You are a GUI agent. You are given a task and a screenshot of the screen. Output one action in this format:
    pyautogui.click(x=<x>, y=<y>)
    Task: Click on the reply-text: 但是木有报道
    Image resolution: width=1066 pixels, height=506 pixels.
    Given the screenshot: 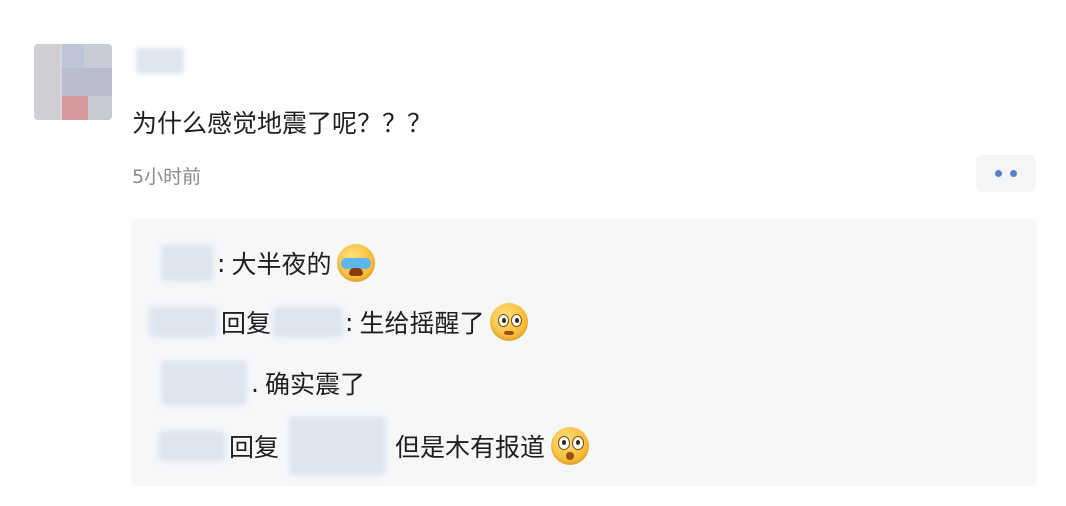 What is the action you would take?
    pyautogui.click(x=470, y=447)
    